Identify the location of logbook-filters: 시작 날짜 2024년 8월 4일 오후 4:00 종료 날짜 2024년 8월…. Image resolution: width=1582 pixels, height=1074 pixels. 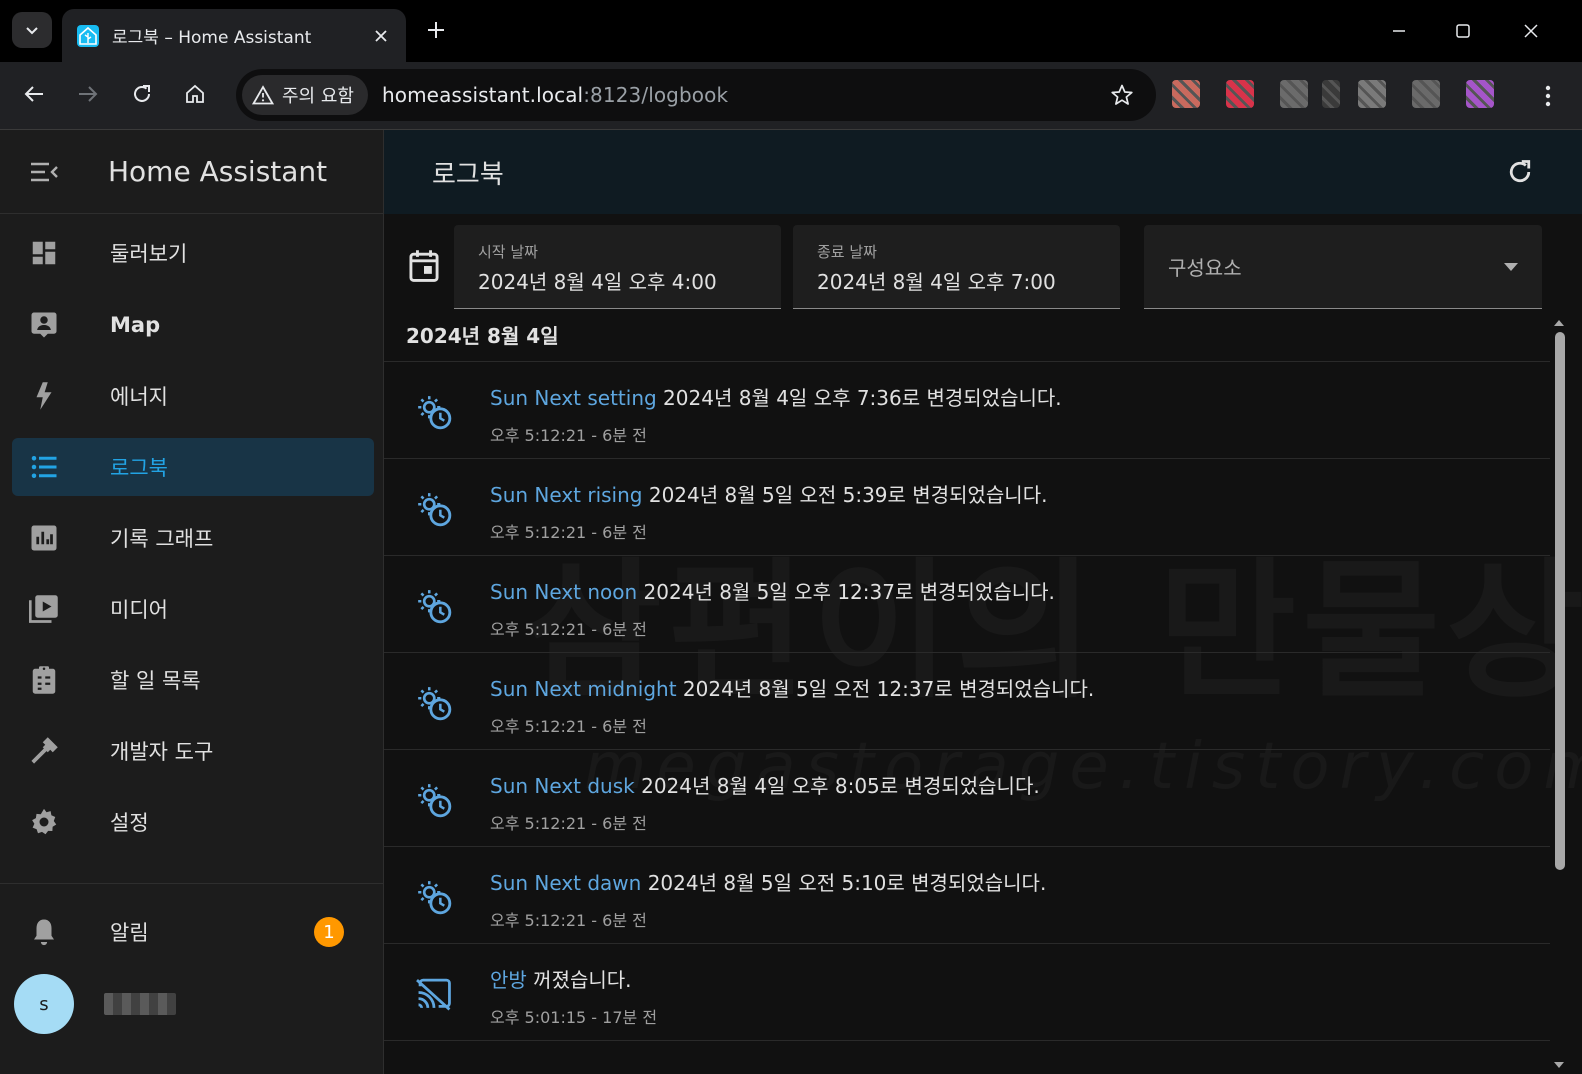
(983, 267).